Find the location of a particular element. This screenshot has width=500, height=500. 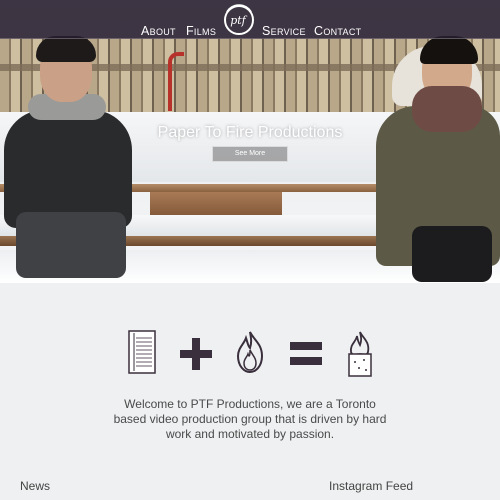

equals-icon is located at coordinates (306, 353).